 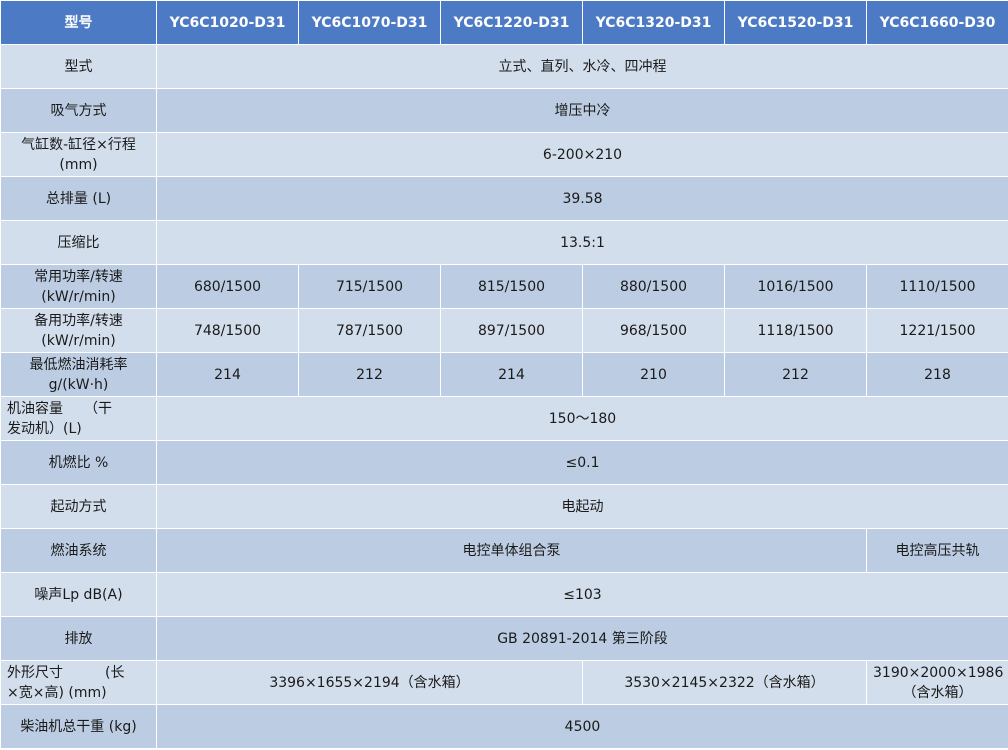 I want to click on row-value: ≤0.1, so click(x=582, y=462).